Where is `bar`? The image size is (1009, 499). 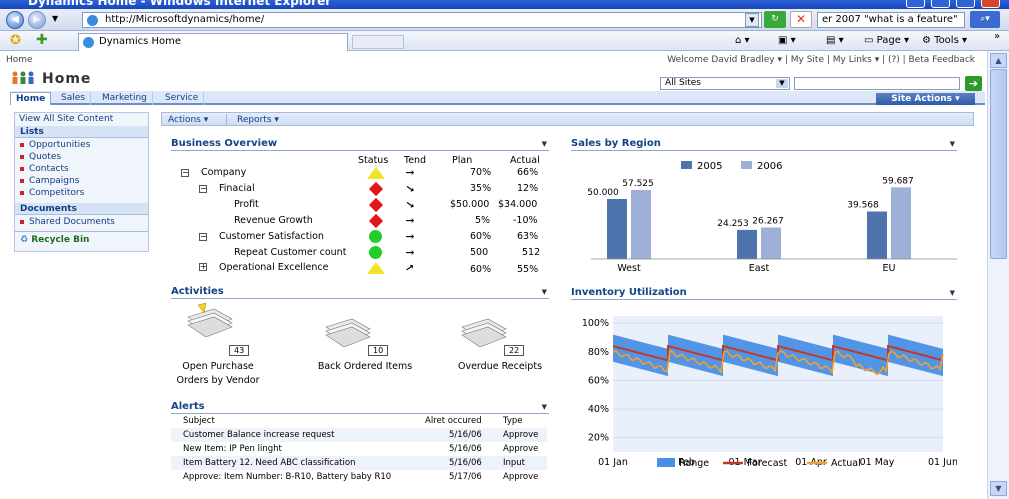 bar is located at coordinates (617, 229).